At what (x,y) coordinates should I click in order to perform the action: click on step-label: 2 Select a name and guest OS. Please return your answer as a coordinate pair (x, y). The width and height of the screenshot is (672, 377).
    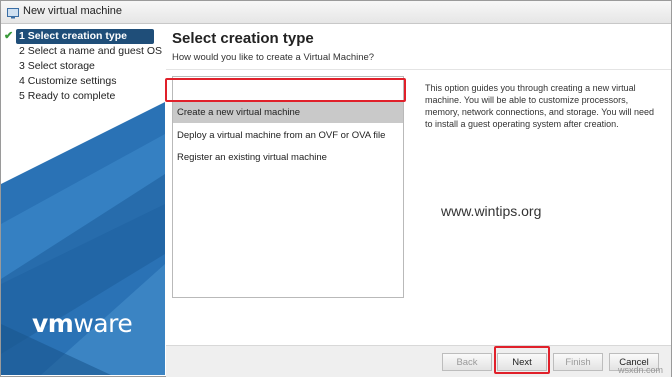
    Looking at the image, I should click on (91, 51).